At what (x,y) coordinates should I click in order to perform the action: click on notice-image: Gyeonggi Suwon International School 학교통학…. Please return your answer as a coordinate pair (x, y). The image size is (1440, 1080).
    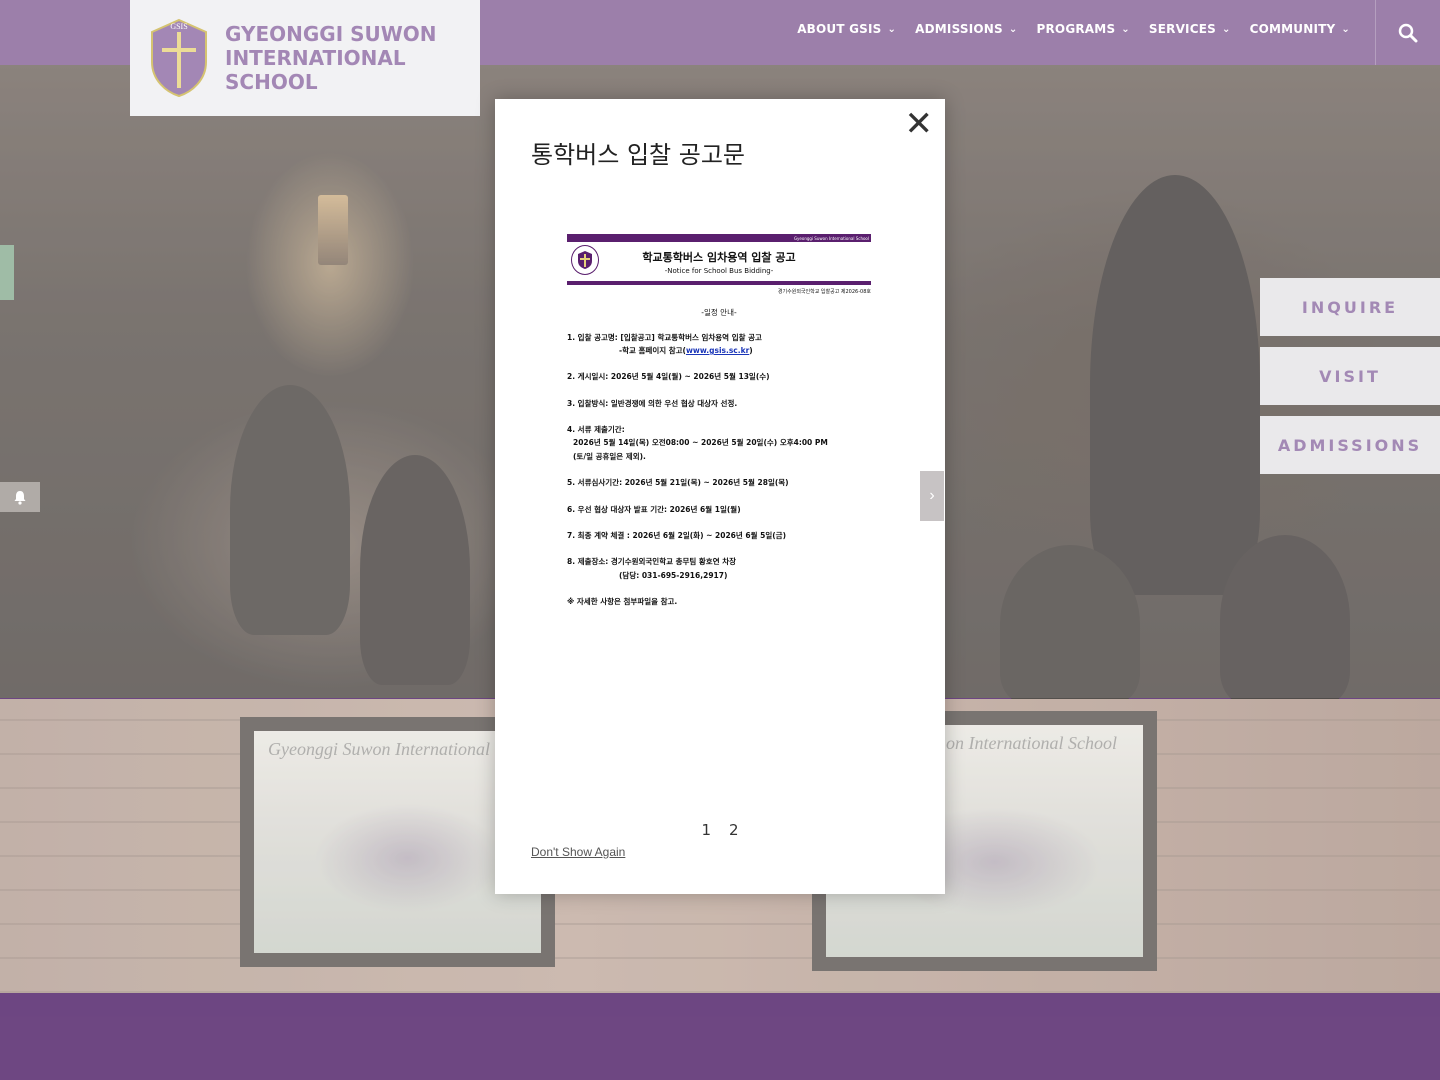
    Looking at the image, I should click on (719, 428).